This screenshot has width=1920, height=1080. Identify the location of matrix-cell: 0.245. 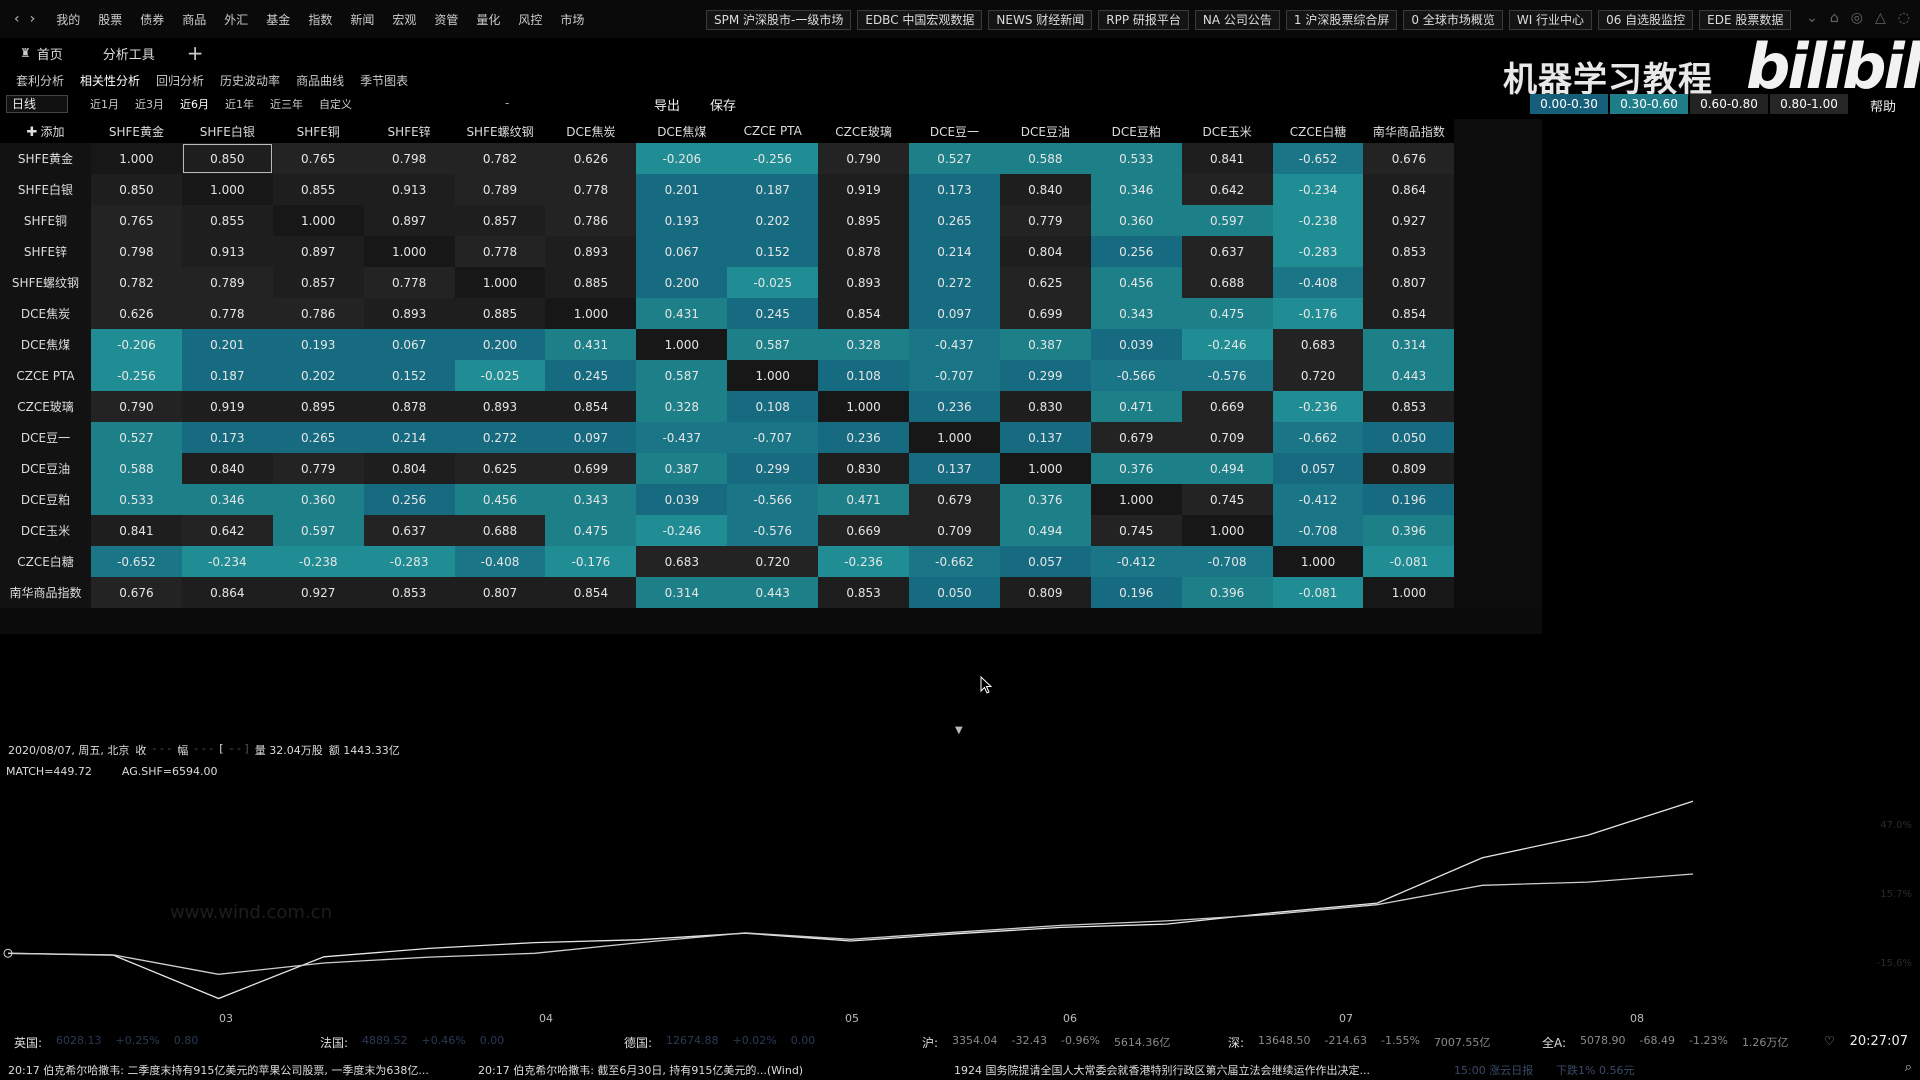
(773, 313).